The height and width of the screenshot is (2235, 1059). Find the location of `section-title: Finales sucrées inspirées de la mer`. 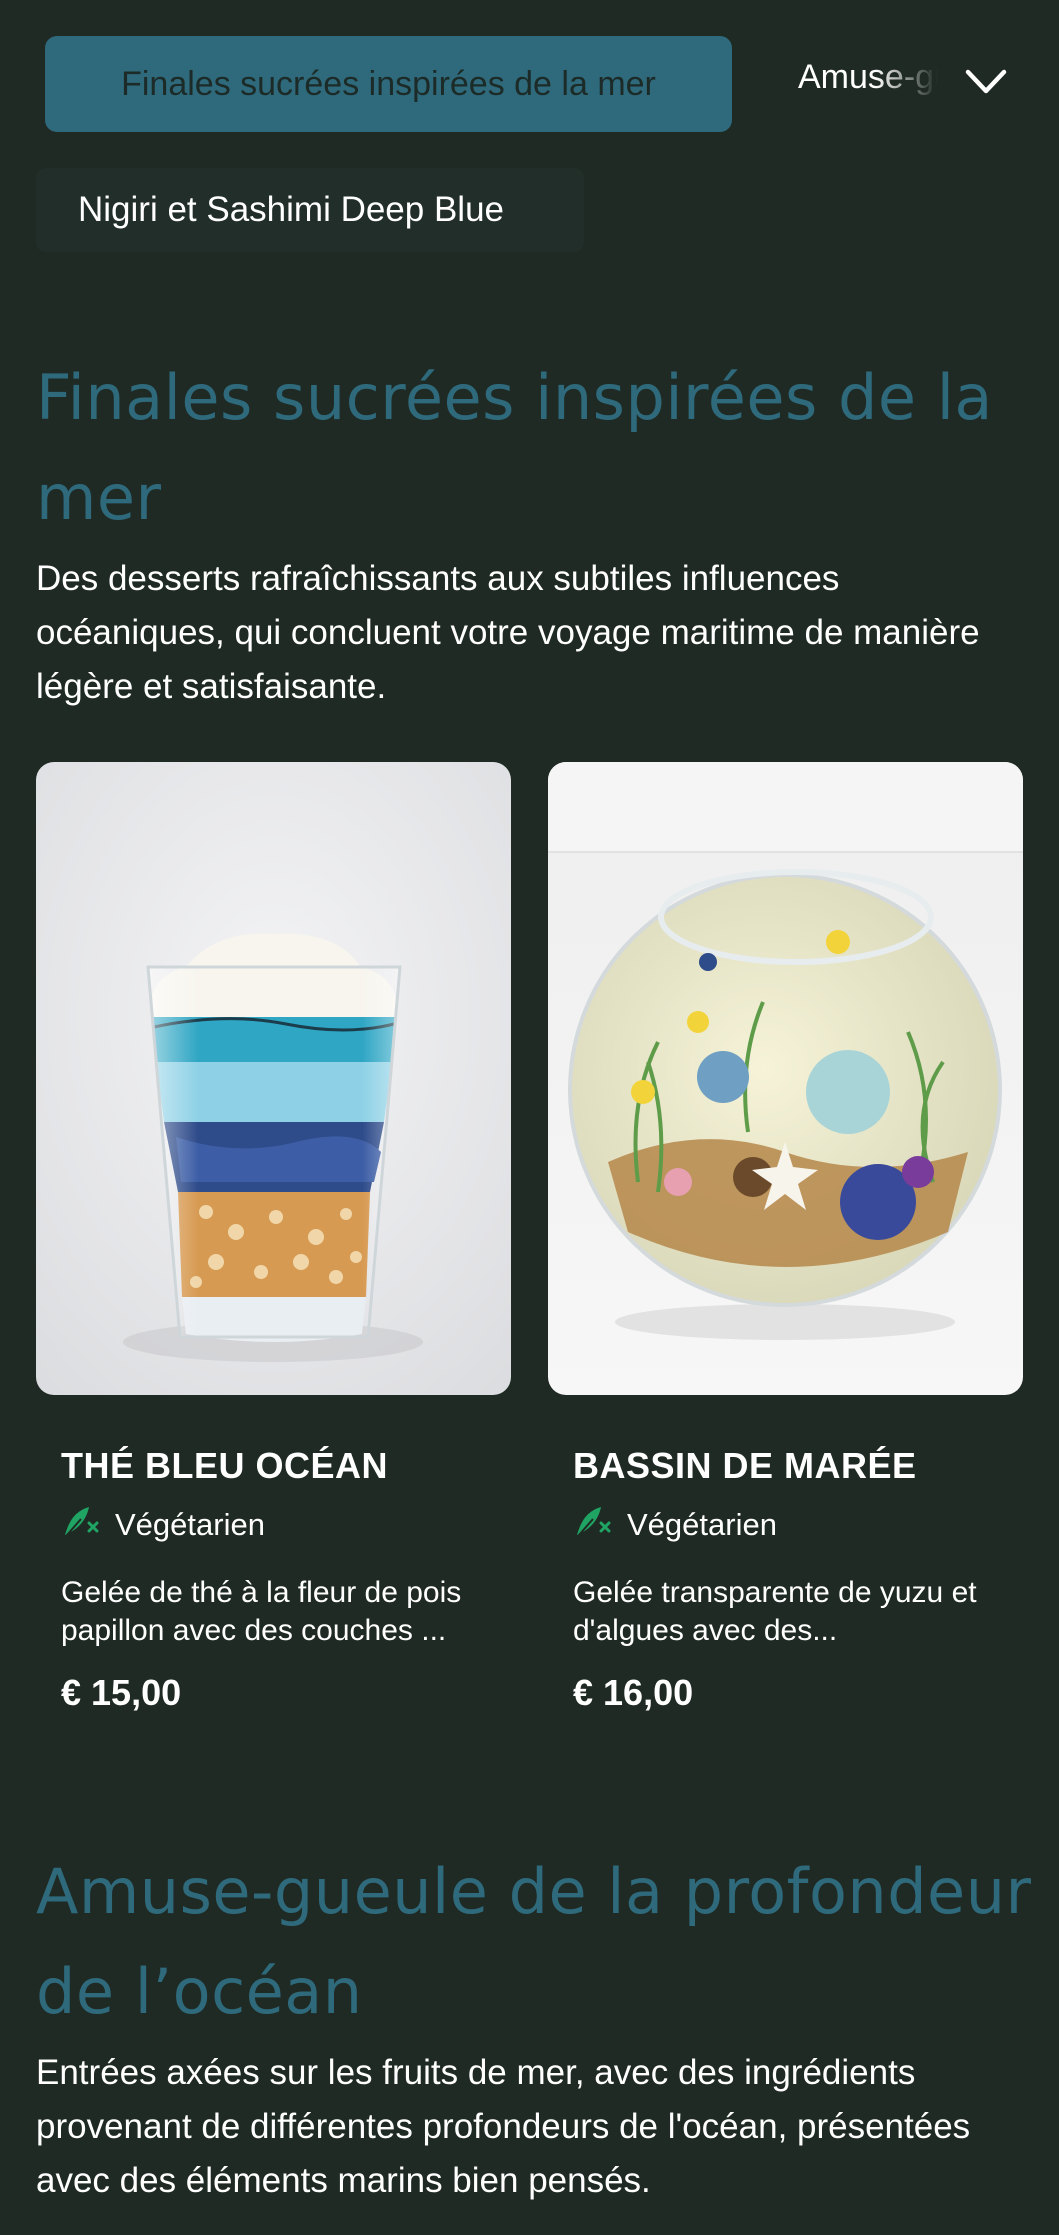

section-title: Finales sucrées inspirées de la mer is located at coordinates (514, 447).